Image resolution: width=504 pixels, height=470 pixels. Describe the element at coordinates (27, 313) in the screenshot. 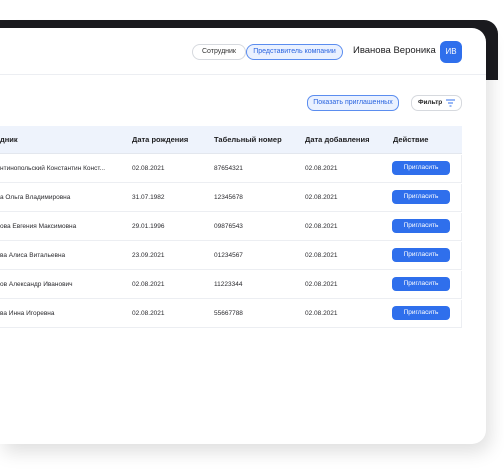

I see `cell-employee-name: ва Инна Игоревна` at that location.